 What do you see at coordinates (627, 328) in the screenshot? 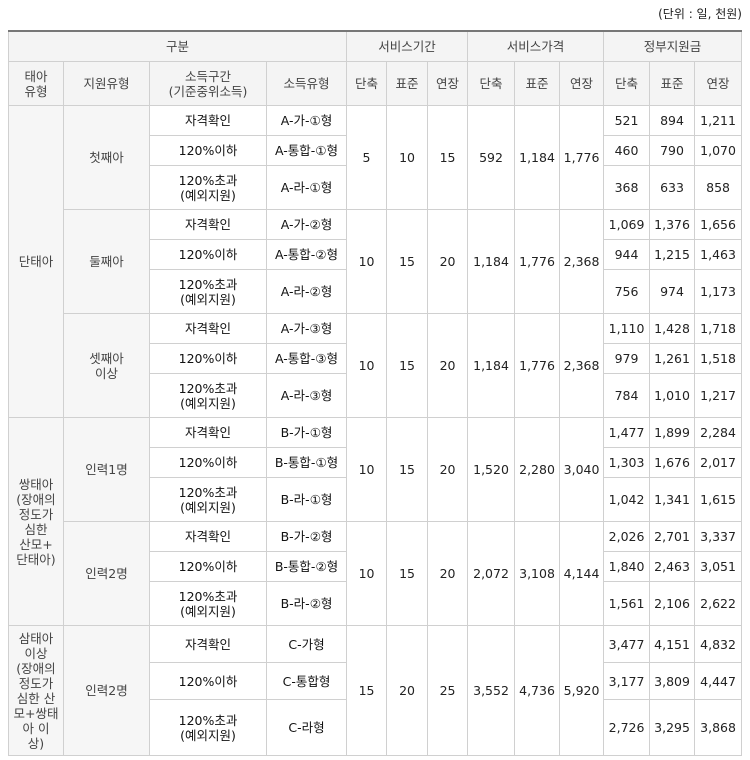
I see `support-short-cell: 1,110` at bounding box center [627, 328].